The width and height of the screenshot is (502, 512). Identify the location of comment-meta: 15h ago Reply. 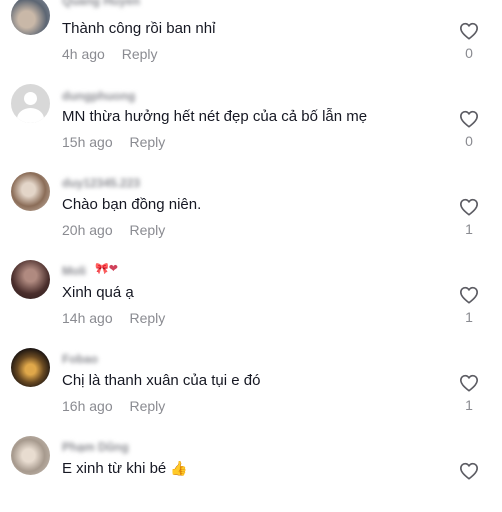
(113, 142).